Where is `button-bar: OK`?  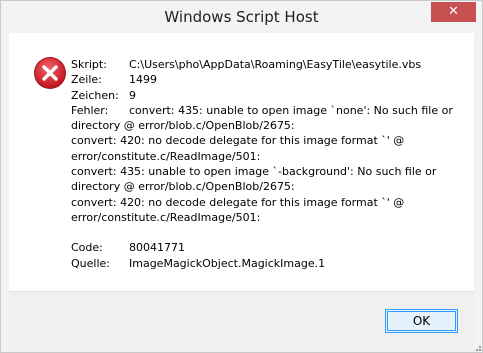
button-bar: OK is located at coordinates (241, 318).